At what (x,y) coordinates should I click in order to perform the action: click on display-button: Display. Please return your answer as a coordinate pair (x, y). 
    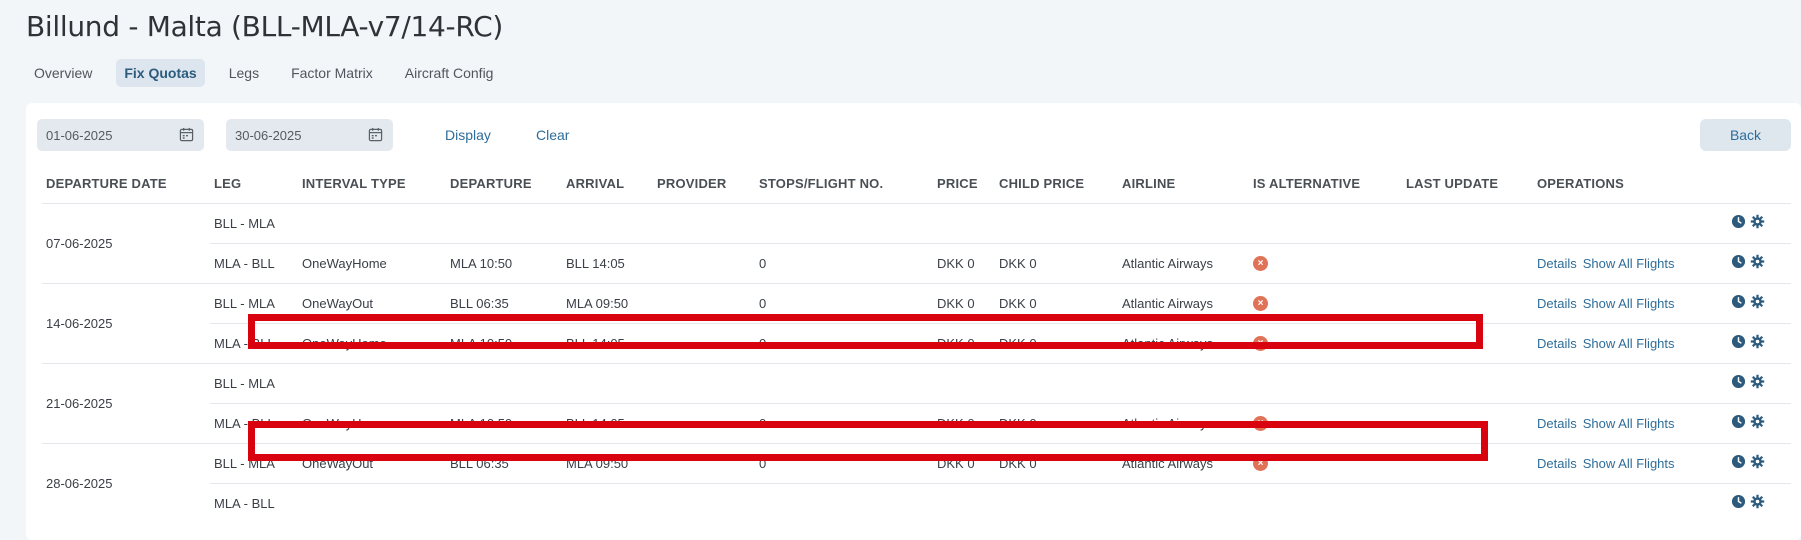
    Looking at the image, I should click on (468, 135).